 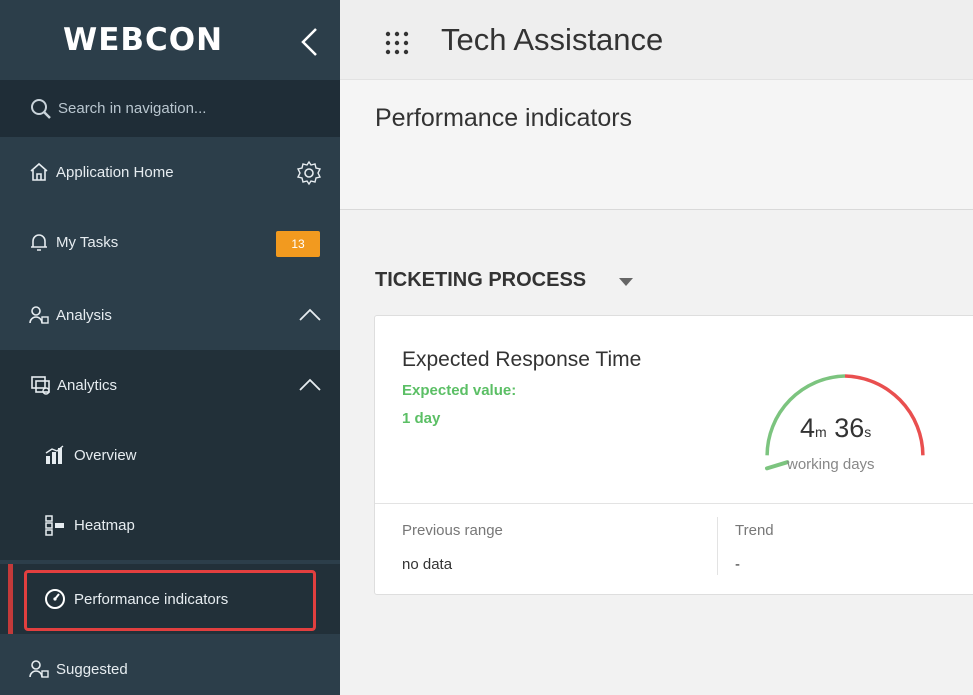 What do you see at coordinates (115, 172) in the screenshot?
I see `sidebar-item-label: Application Home` at bounding box center [115, 172].